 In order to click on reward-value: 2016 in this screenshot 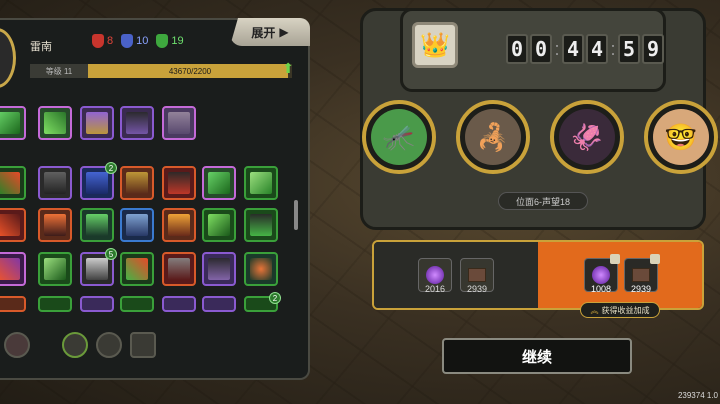, I will do `click(435, 289)`.